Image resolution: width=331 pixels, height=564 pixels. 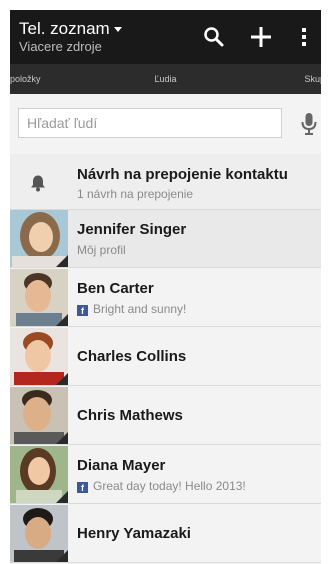 What do you see at coordinates (182, 174) in the screenshot?
I see `suggestion-title: Návrh na prepojenie kontaktu` at bounding box center [182, 174].